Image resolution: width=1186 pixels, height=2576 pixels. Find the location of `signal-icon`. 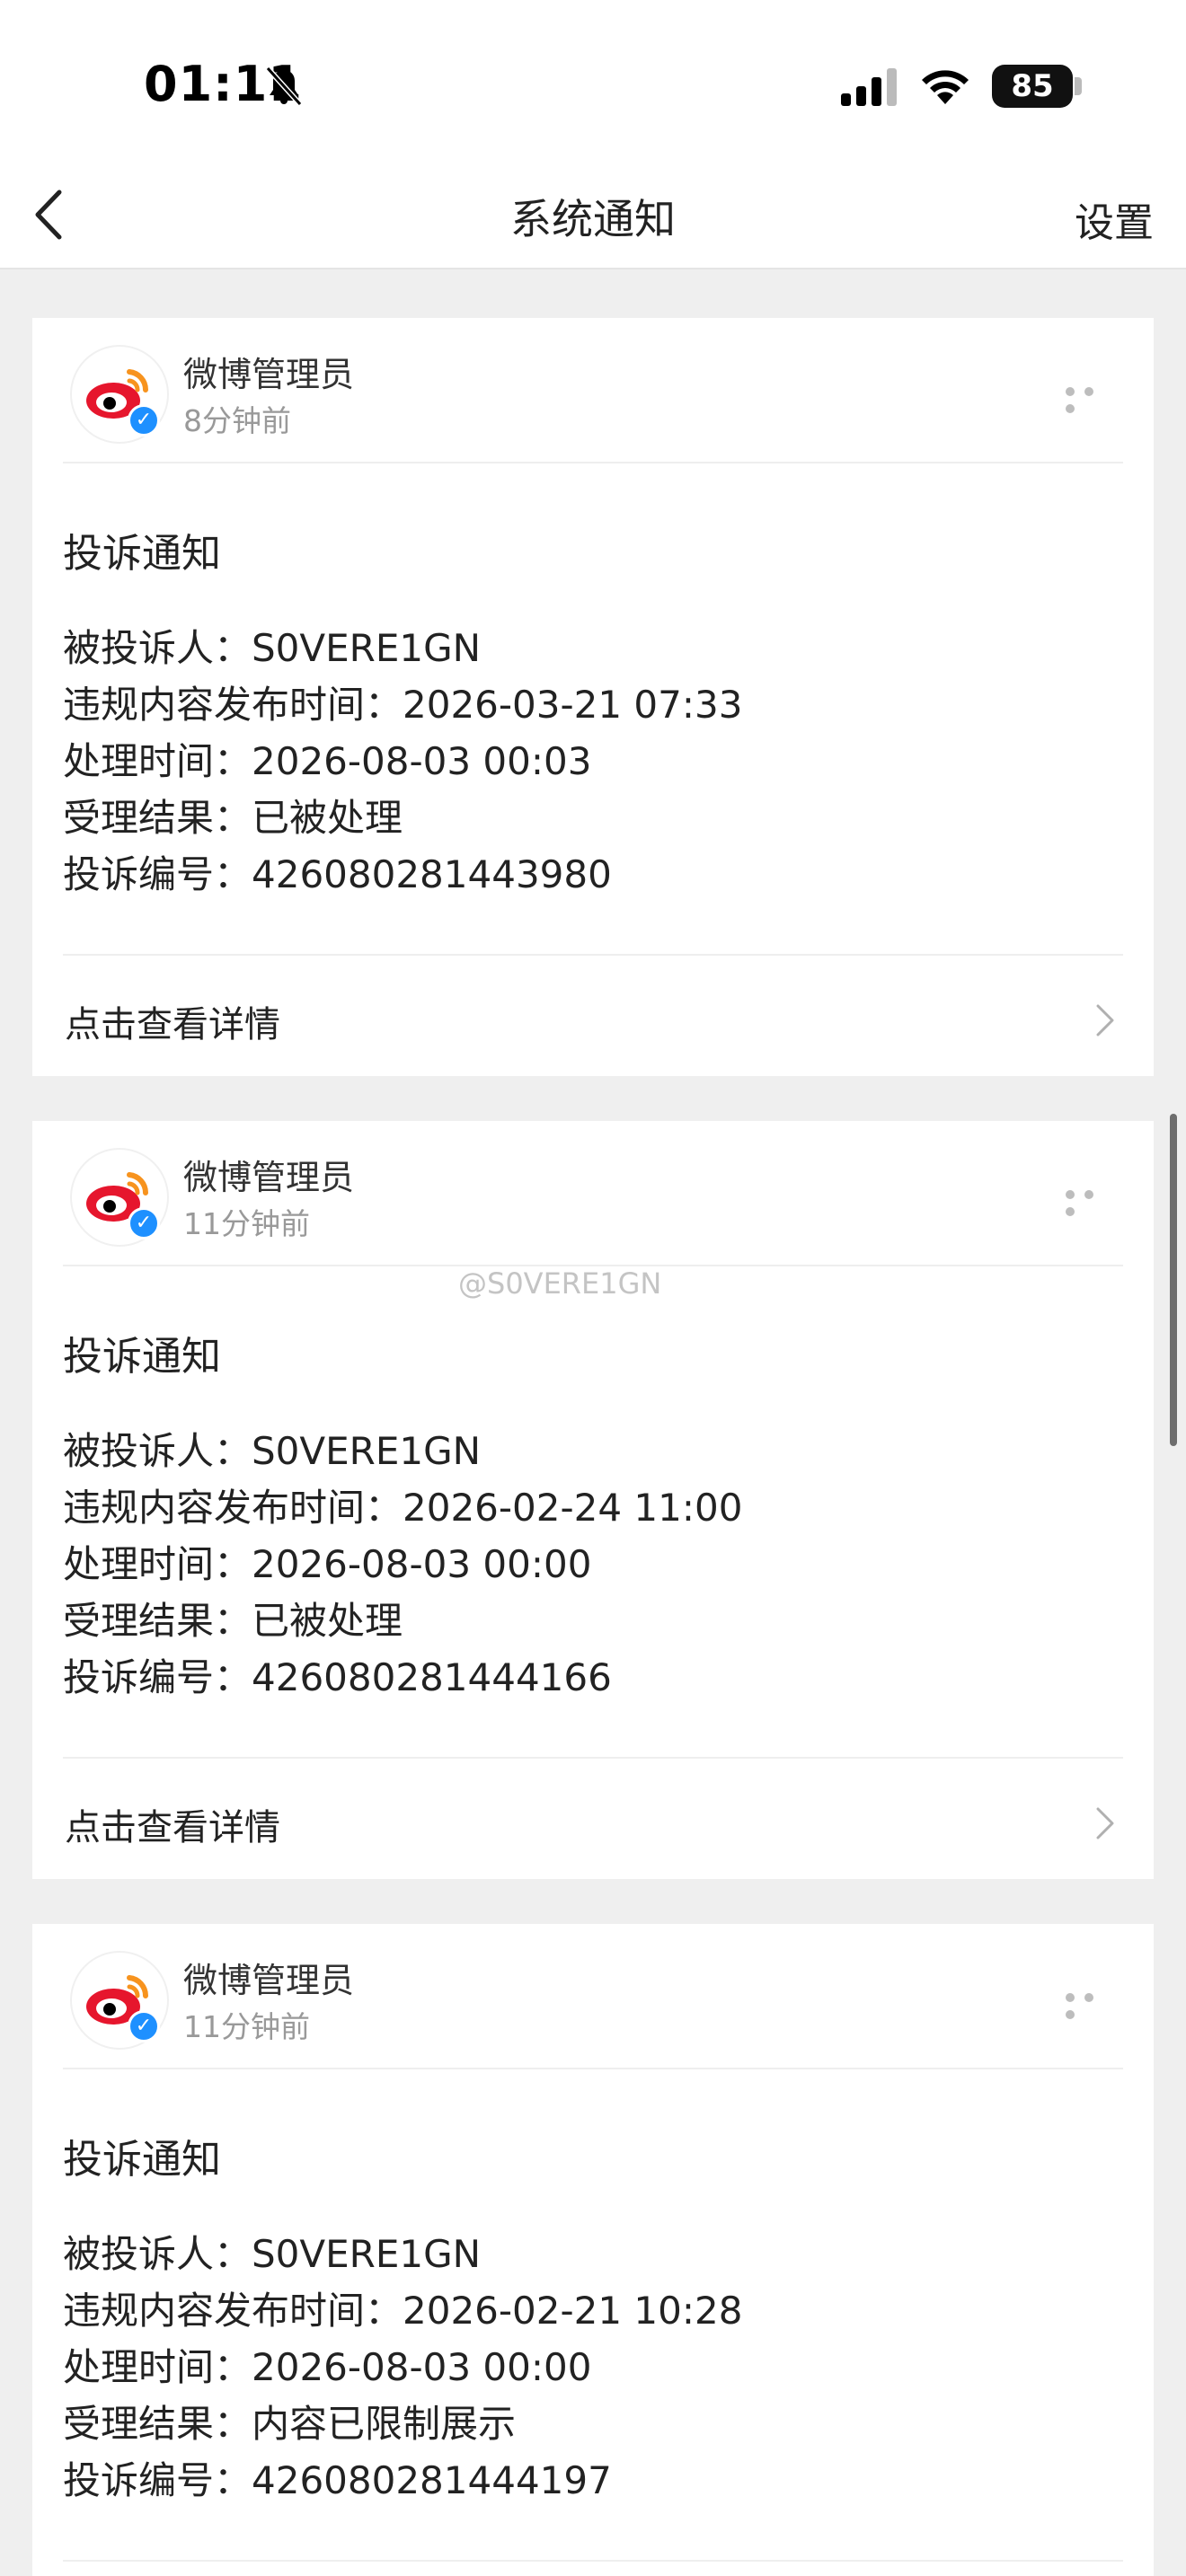

signal-icon is located at coordinates (869, 87).